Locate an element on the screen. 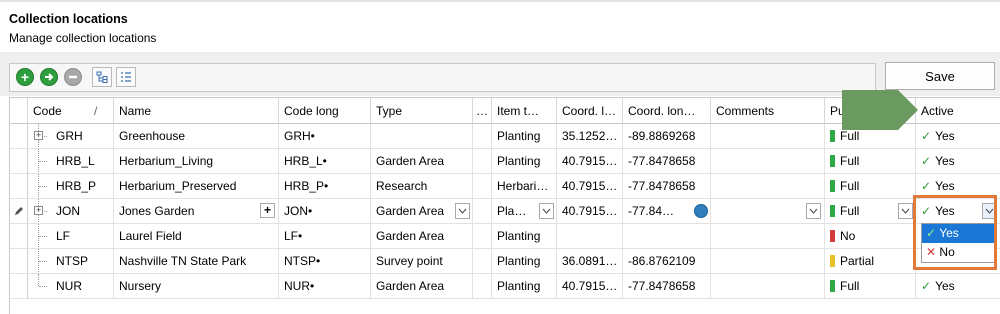 This screenshot has width=1000, height=314. comments-dropdown-button is located at coordinates (813, 211).